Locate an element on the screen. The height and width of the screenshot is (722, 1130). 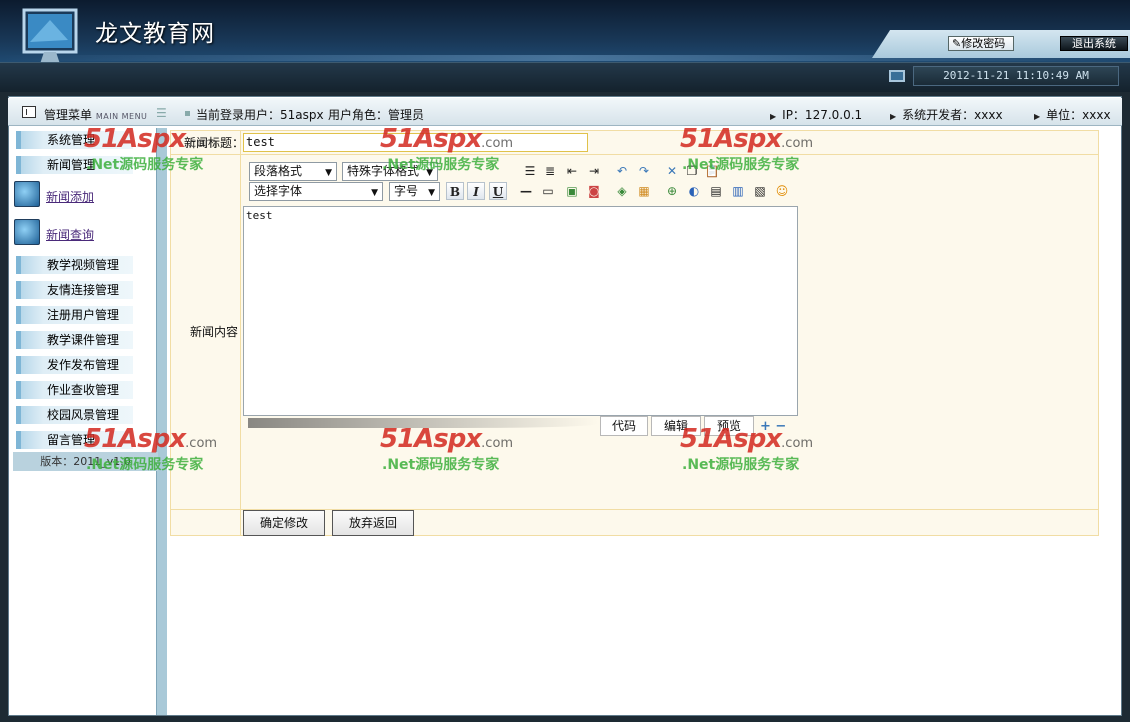
sidebar-item-news: 新闻管理 is located at coordinates (74, 165).